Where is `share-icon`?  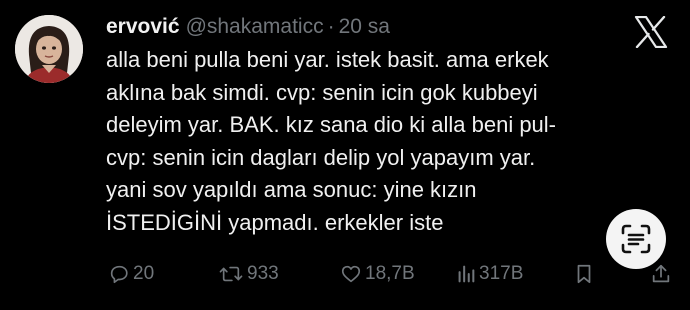
share-icon is located at coordinates (661, 273).